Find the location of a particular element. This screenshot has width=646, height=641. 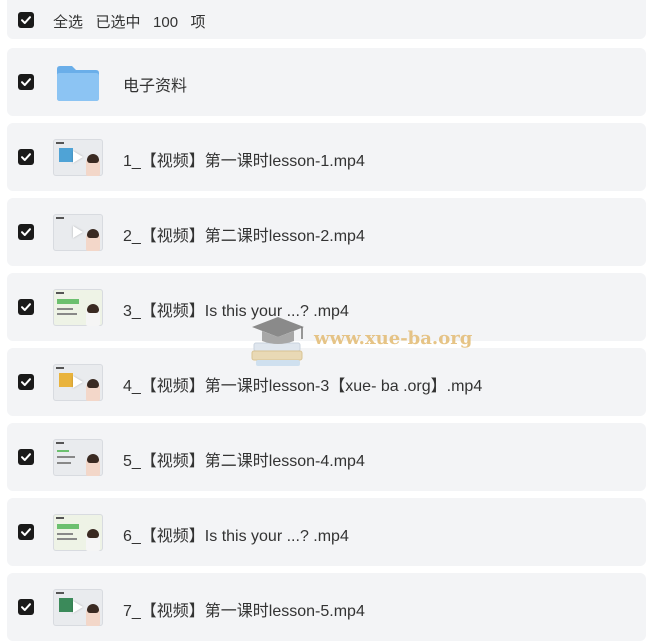

graduation-cap-icon is located at coordinates (277, 341).